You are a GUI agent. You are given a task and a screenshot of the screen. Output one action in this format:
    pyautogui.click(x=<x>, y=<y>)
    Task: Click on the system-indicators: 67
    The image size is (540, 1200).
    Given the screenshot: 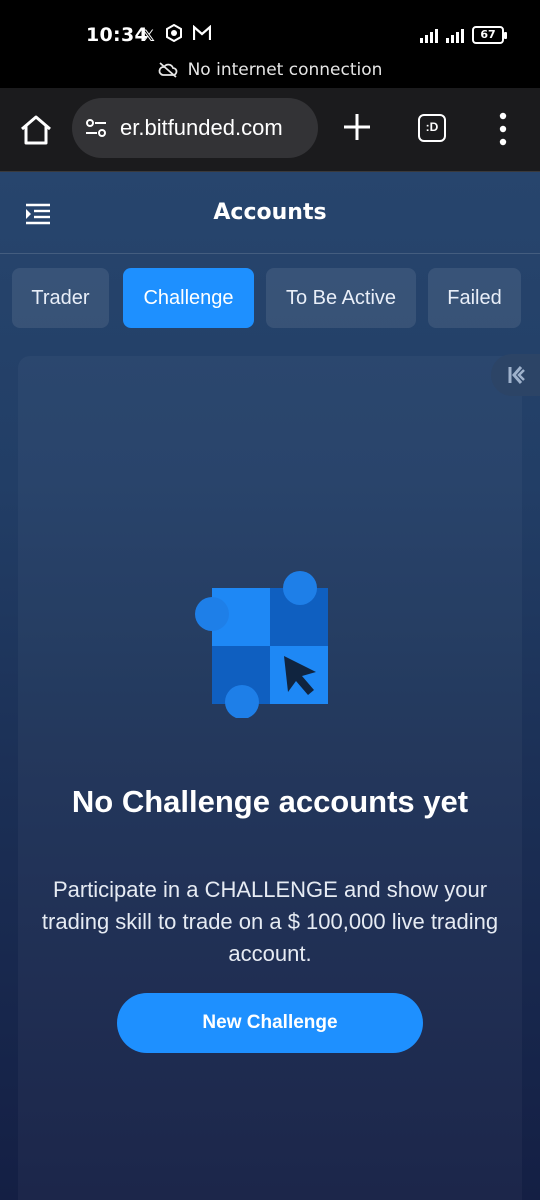 What is the action you would take?
    pyautogui.click(x=463, y=35)
    